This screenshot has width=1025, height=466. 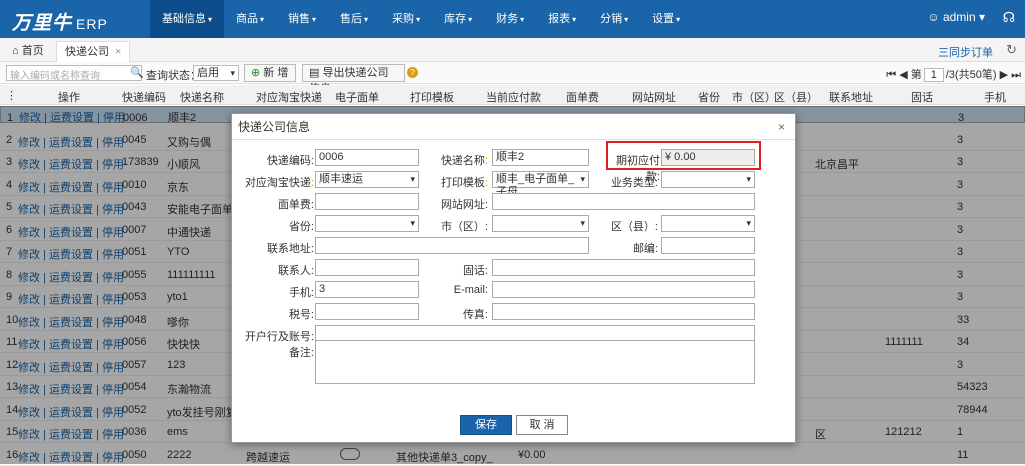 I want to click on search-icon: 🔍, so click(x=137, y=72).